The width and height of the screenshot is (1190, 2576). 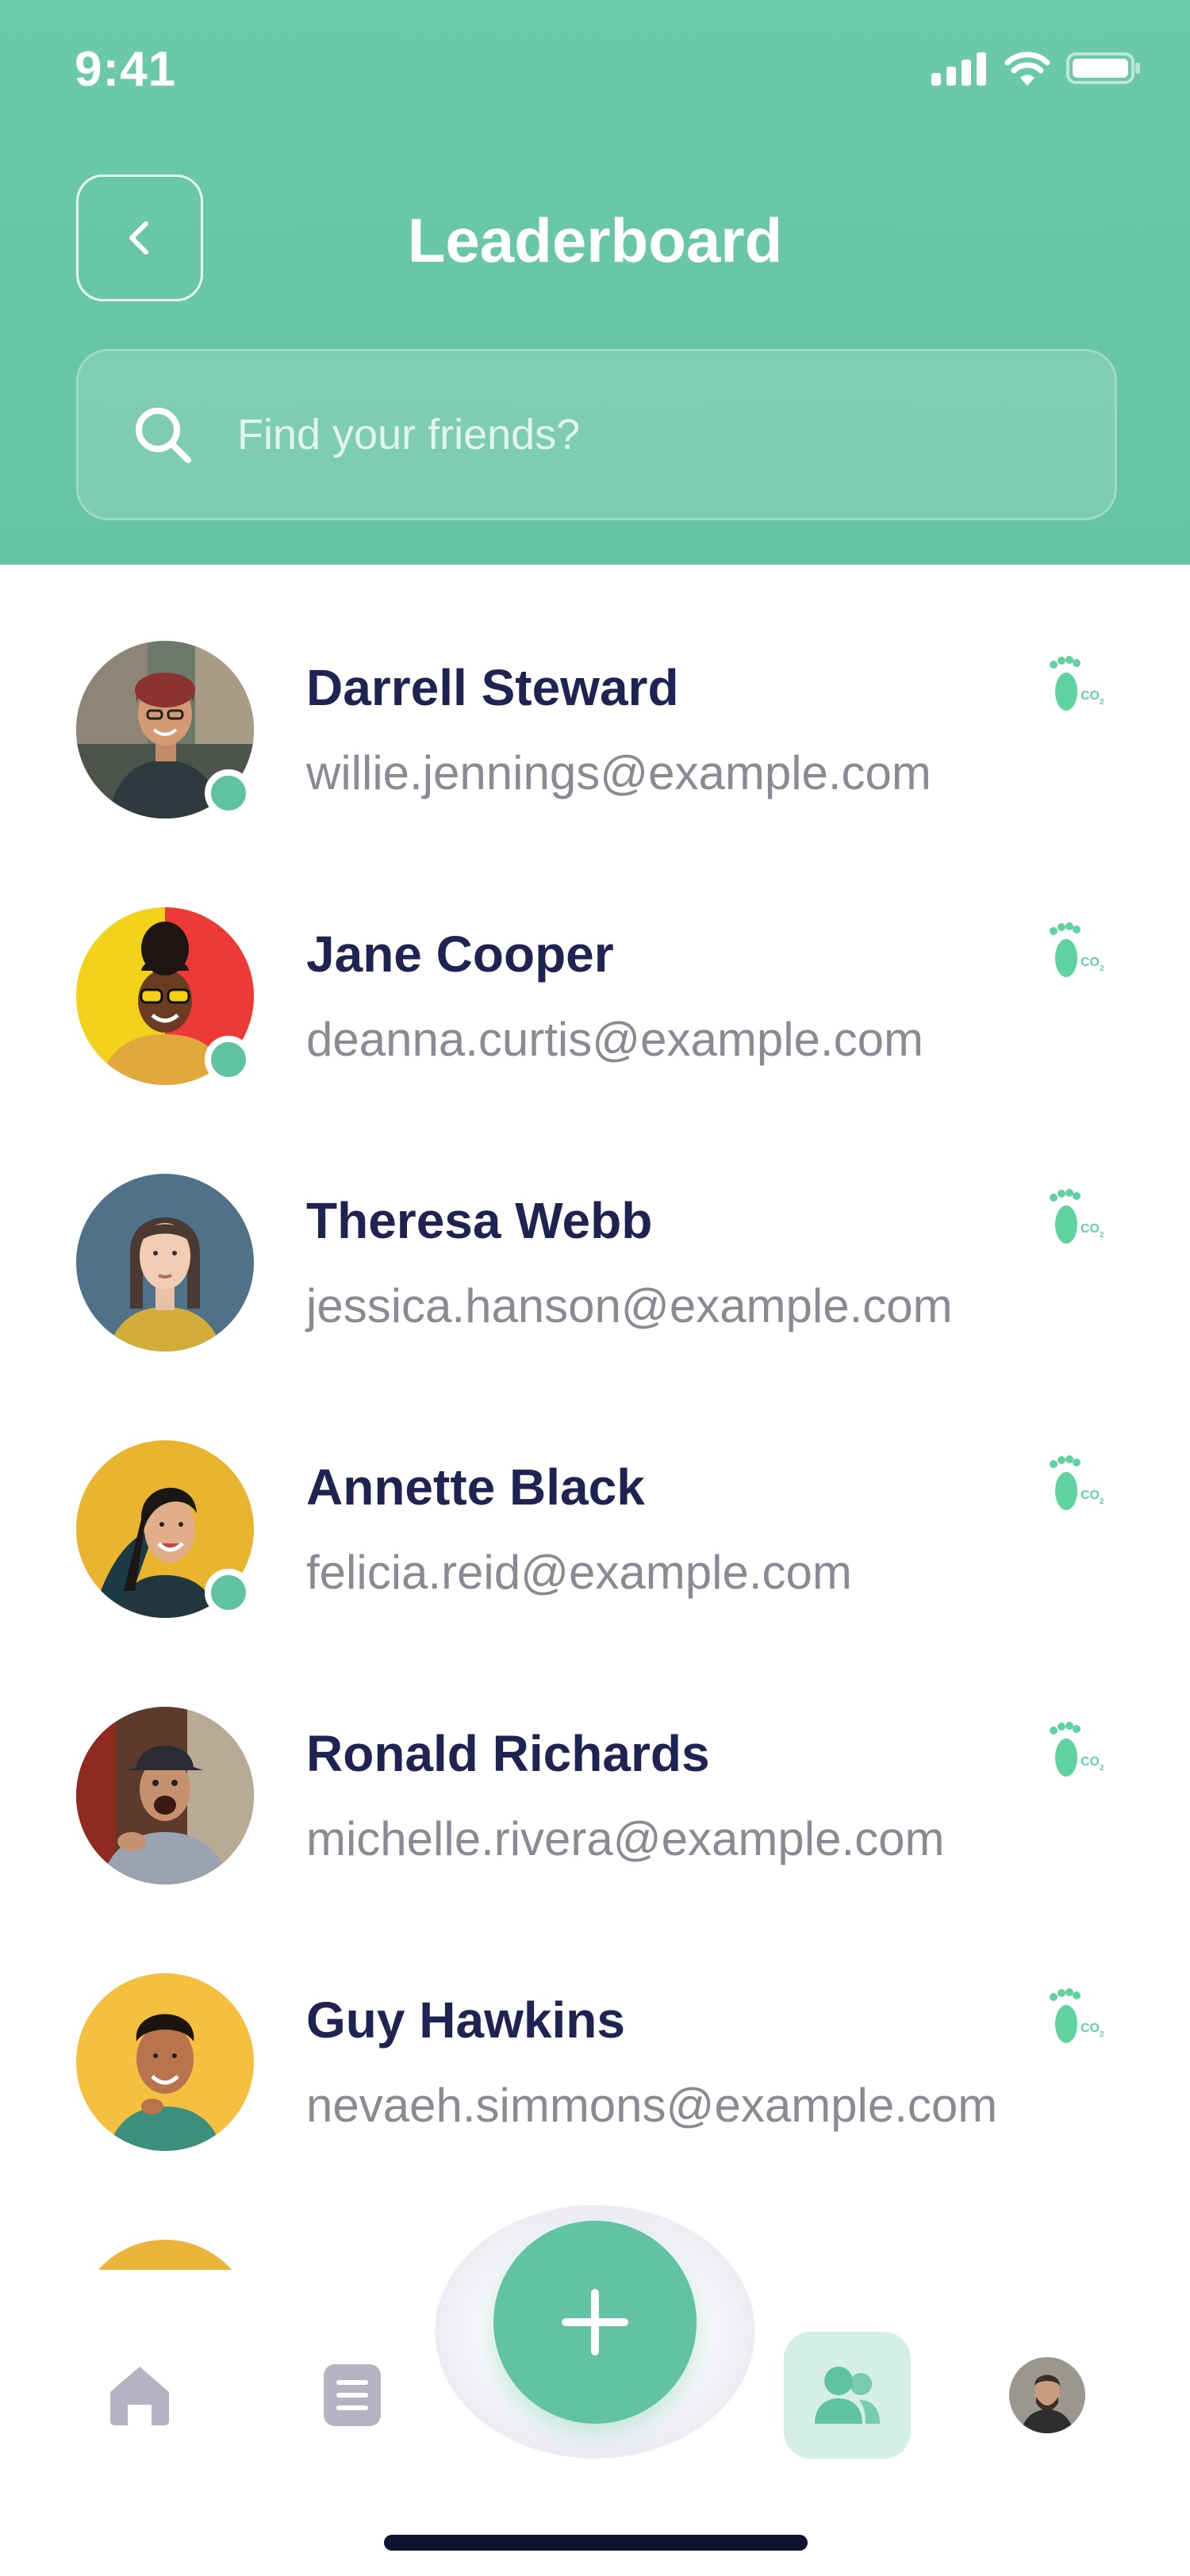 I want to click on friend-email: michelle.rivera@example.com, so click(x=625, y=1839).